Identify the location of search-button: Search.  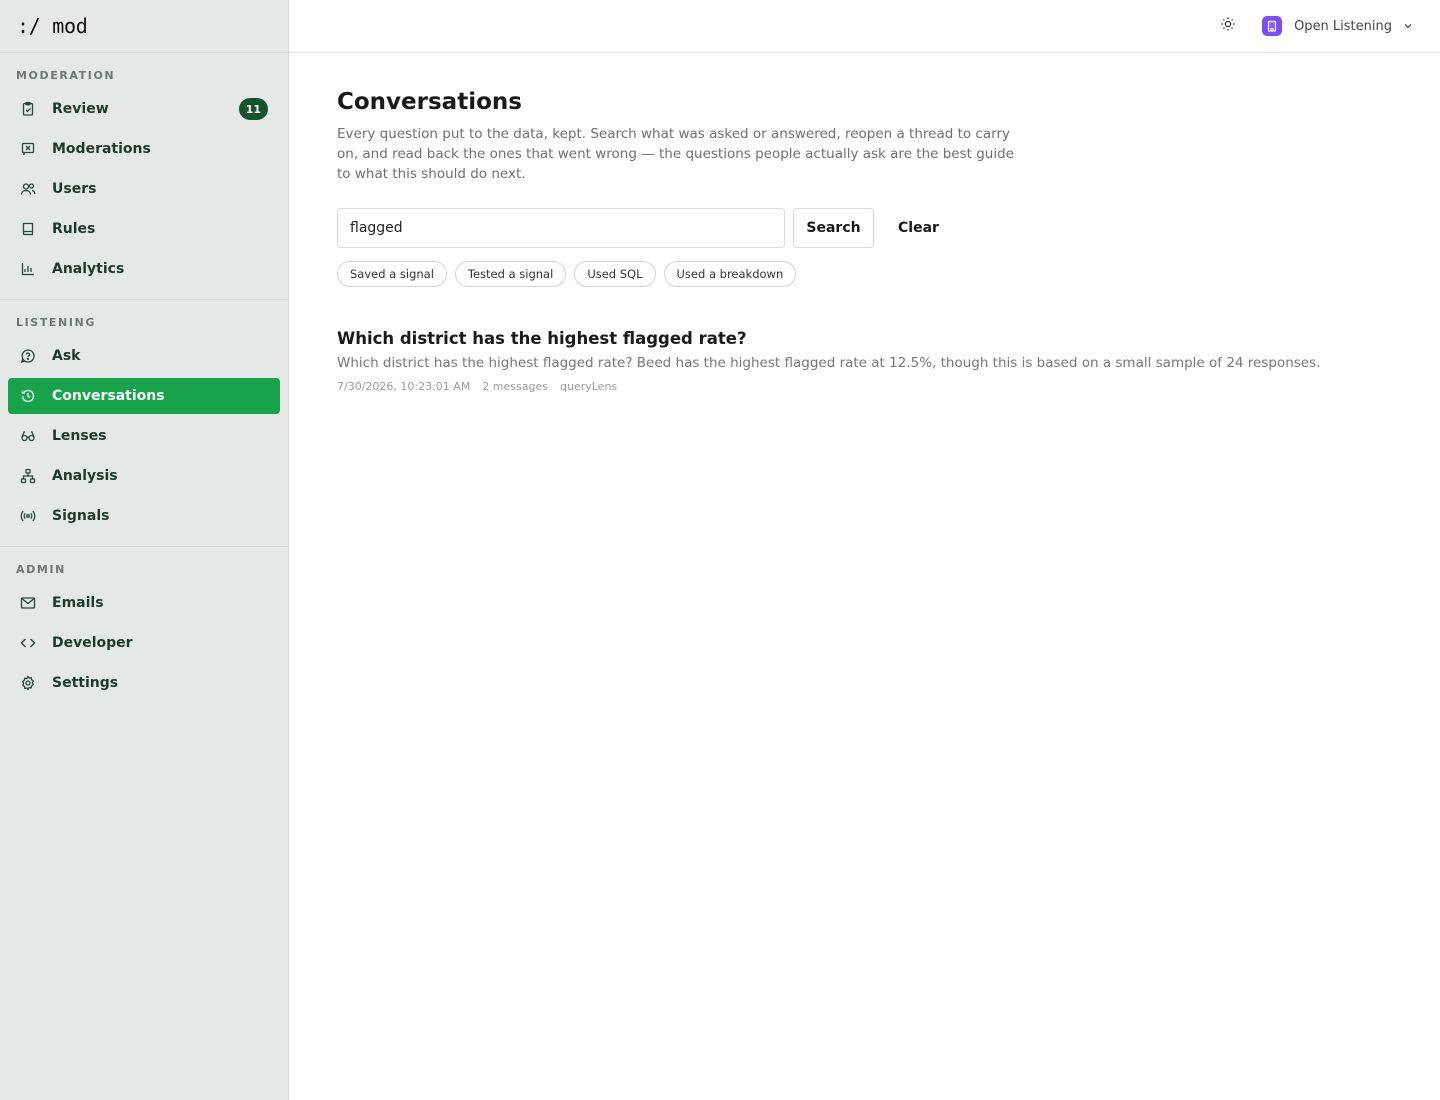
(833, 228).